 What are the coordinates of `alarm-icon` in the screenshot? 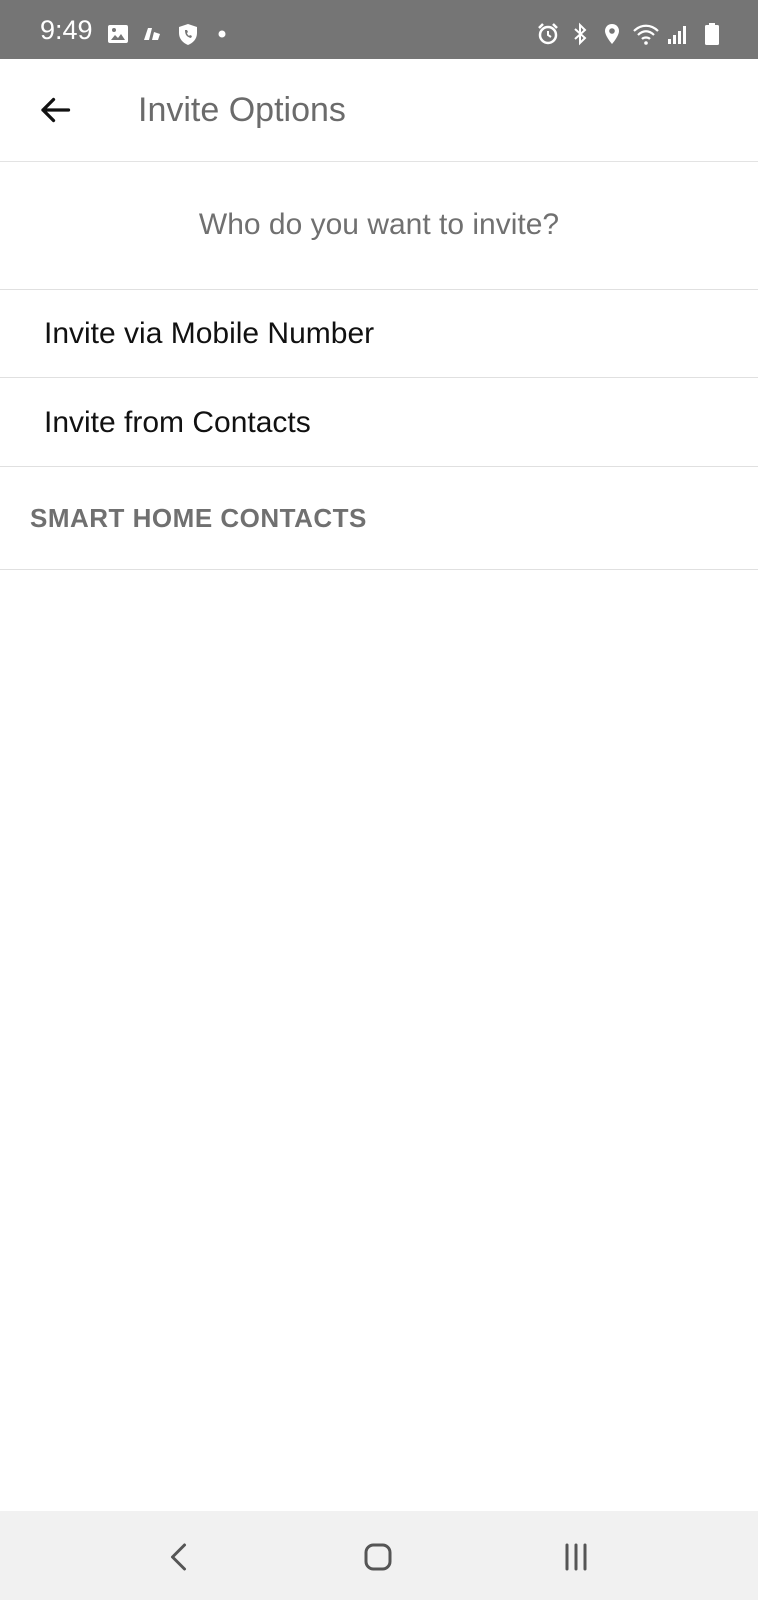 It's located at (548, 34).